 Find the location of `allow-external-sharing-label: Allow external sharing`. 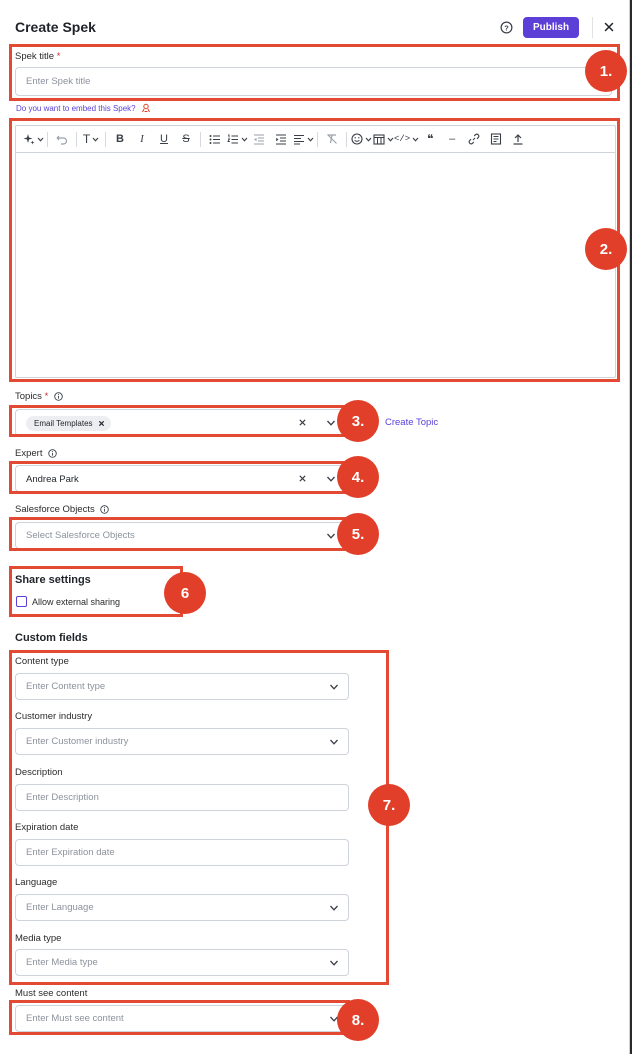

allow-external-sharing-label: Allow external sharing is located at coordinates (76, 602).